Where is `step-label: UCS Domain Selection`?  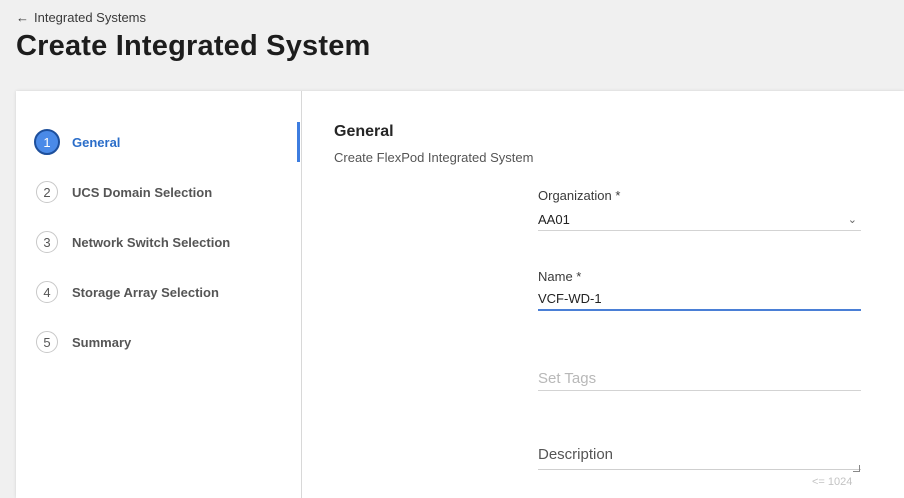
step-label: UCS Domain Selection is located at coordinates (142, 192).